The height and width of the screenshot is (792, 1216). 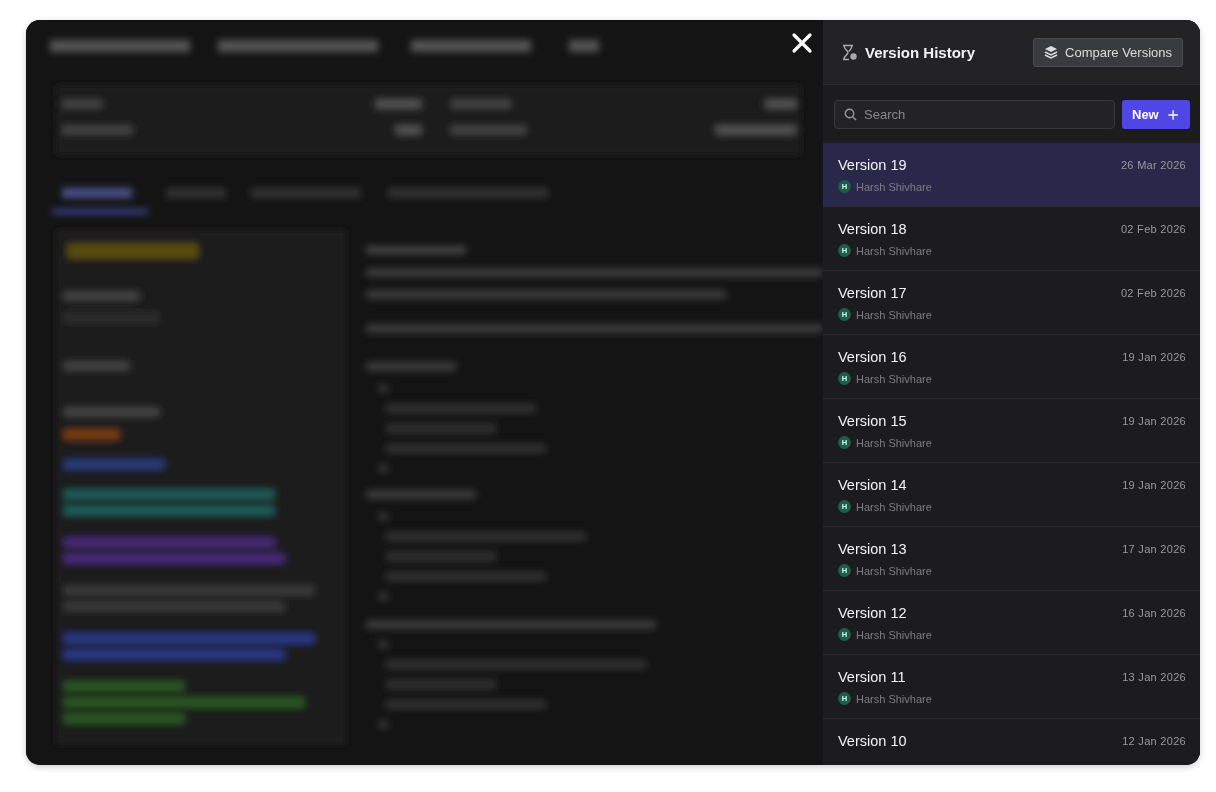 I want to click on version-name: Version 15, so click(x=872, y=421).